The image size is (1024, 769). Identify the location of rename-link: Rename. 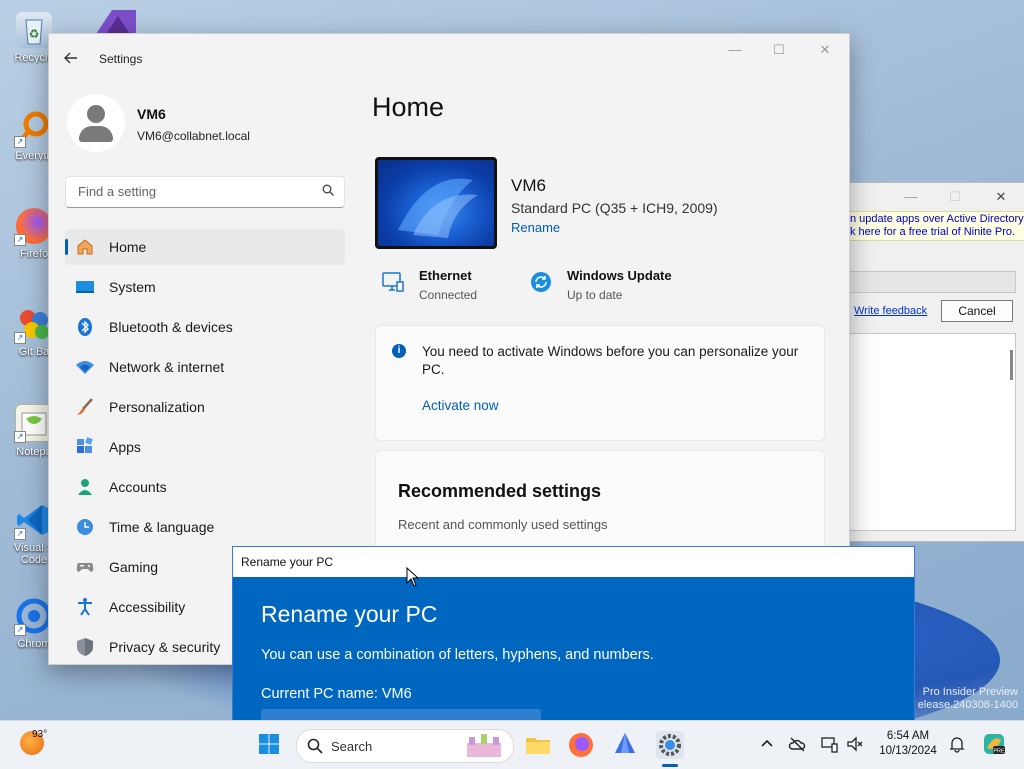
(535, 227).